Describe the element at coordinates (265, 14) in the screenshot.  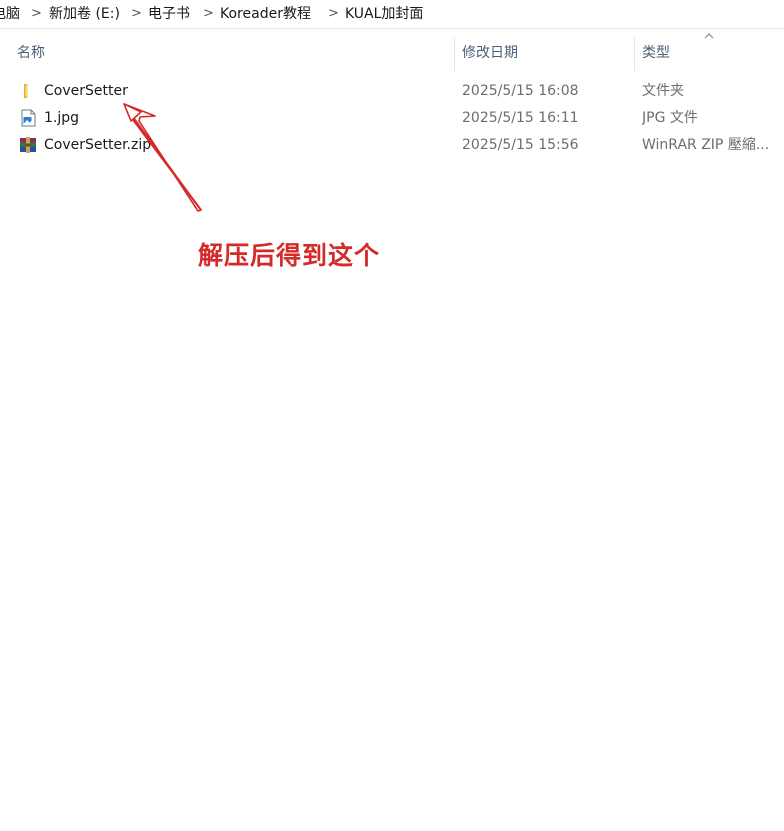
I see `breadcrumb-item-koreader-tutorial: Koreader教程` at that location.